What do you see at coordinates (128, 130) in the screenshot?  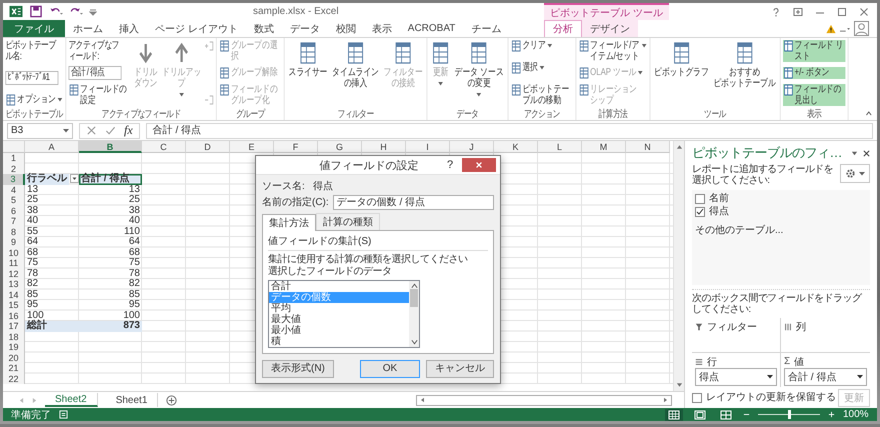 I see `insert-function-button: fx` at bounding box center [128, 130].